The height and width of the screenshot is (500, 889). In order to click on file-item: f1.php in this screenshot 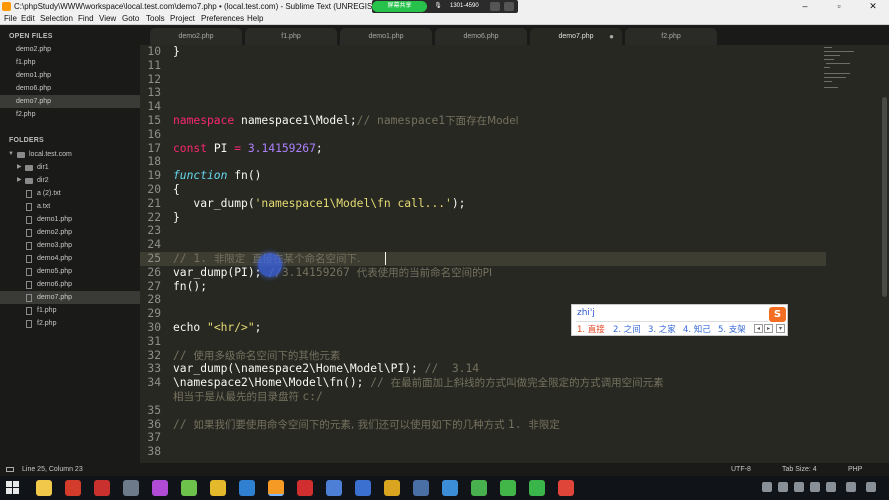, I will do `click(70, 310)`.